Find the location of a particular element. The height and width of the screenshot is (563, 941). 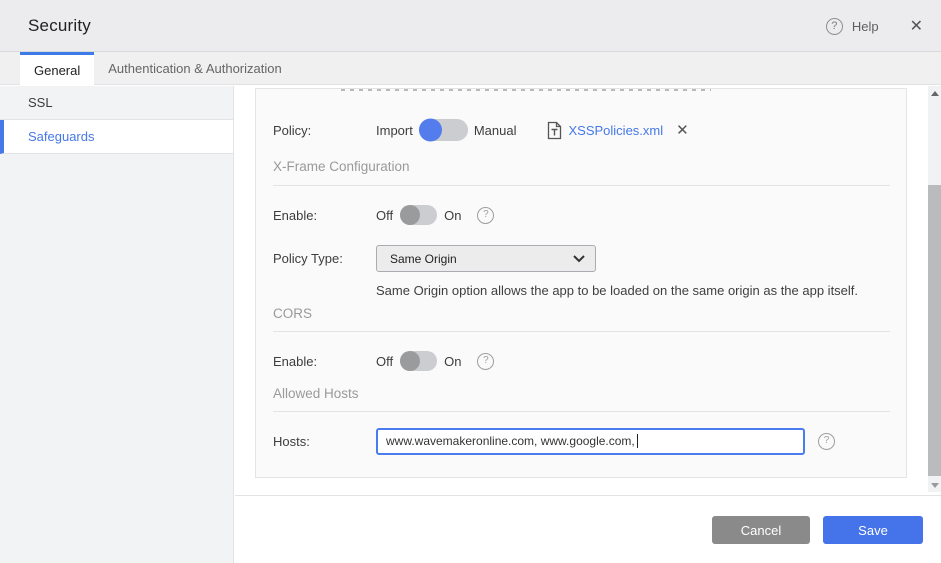

hosts-label: Hosts: is located at coordinates (291, 441).